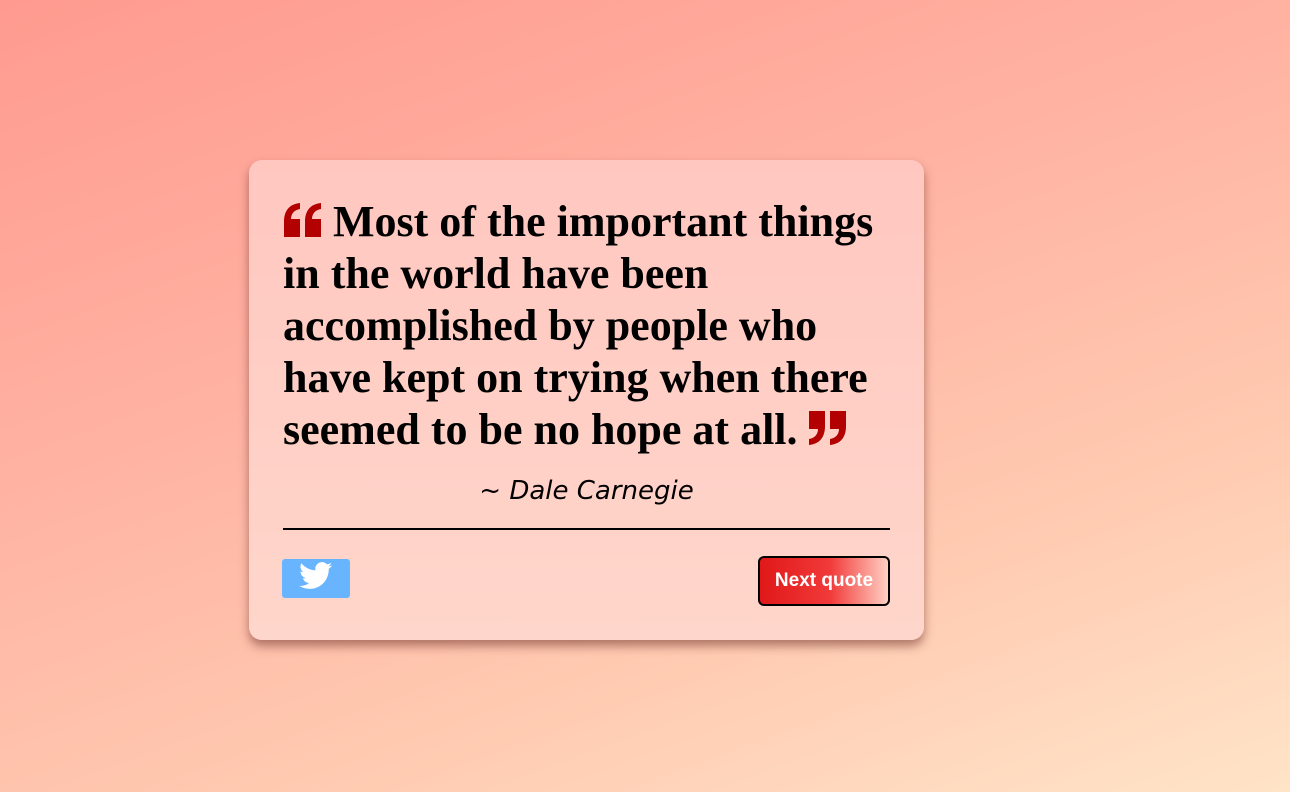 This screenshot has width=1290, height=792. Describe the element at coordinates (303, 220) in the screenshot. I see `quote-open-icon` at that location.